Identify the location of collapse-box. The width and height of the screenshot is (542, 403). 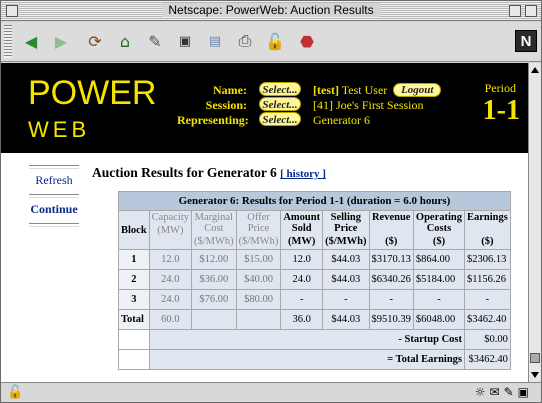
(531, 11).